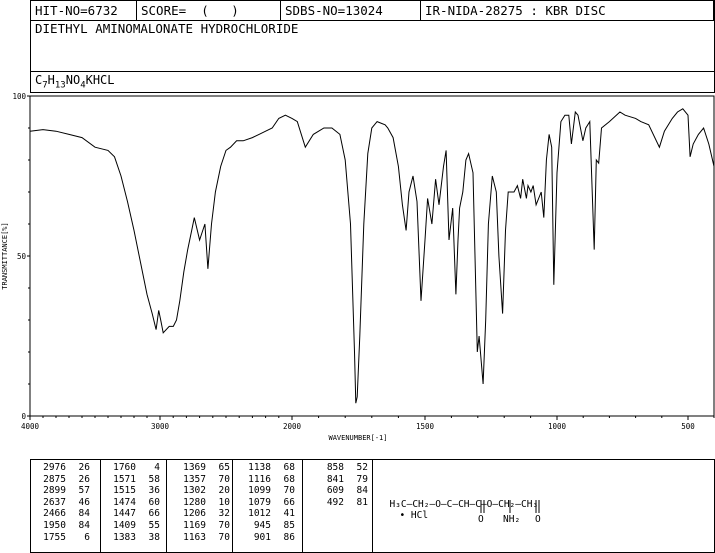  I want to click on x-axis-label: WAVENUMBER[-1], so click(357, 438).